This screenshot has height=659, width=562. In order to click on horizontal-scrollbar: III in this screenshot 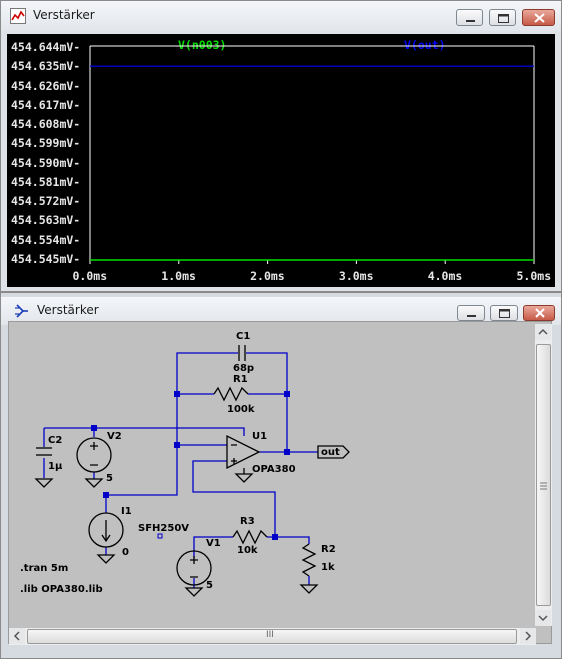, I will do `click(272, 636)`.